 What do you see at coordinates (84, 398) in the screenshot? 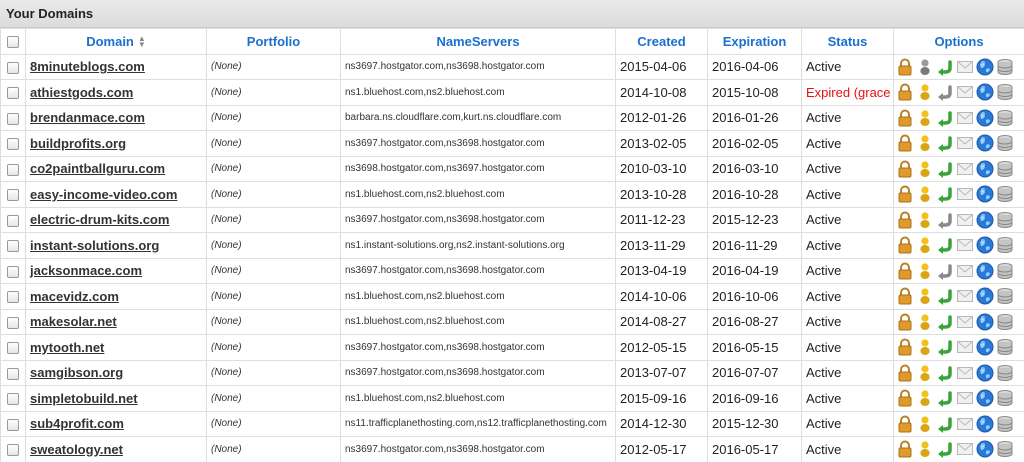
I see `domain-link: simpletobuild.net` at bounding box center [84, 398].